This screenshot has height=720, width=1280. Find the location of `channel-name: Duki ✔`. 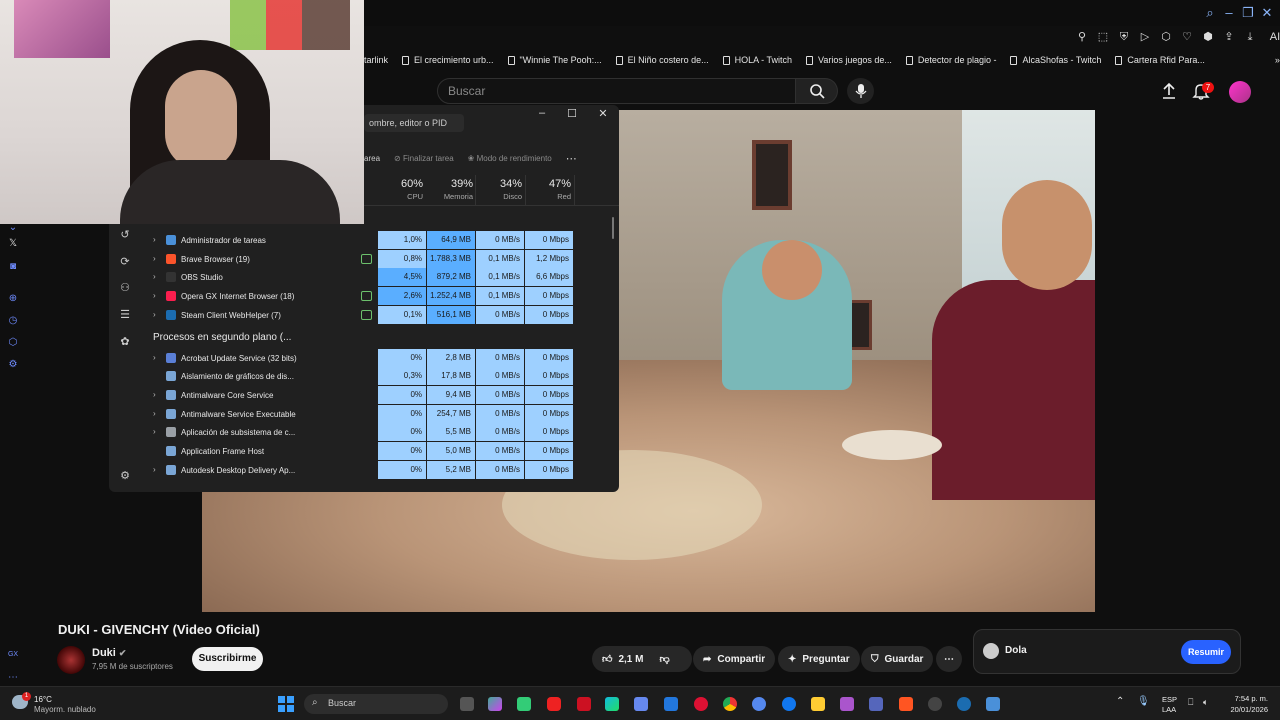

channel-name: Duki ✔ is located at coordinates (109, 653).